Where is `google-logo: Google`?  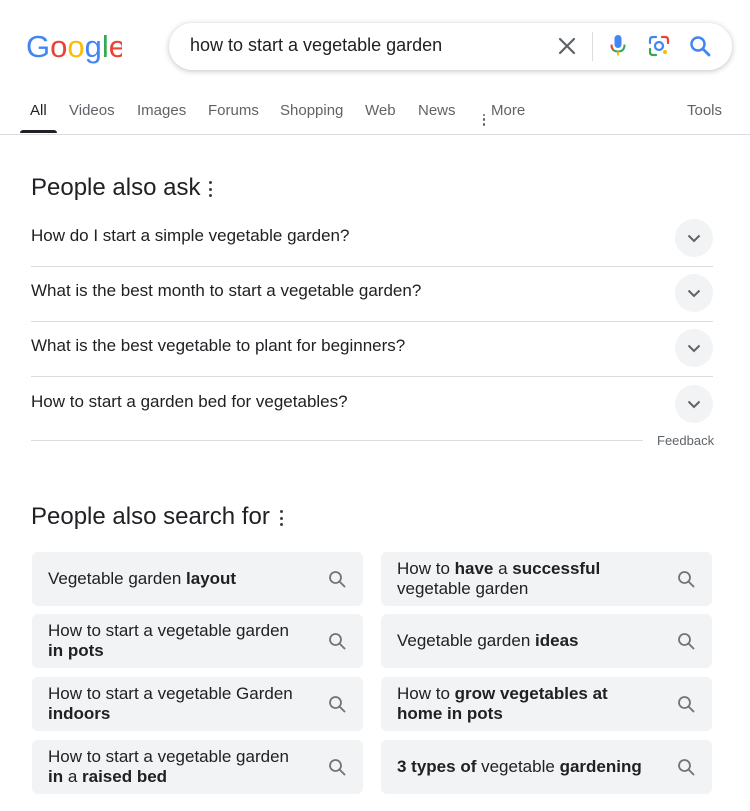
google-logo: Google is located at coordinates (76, 46).